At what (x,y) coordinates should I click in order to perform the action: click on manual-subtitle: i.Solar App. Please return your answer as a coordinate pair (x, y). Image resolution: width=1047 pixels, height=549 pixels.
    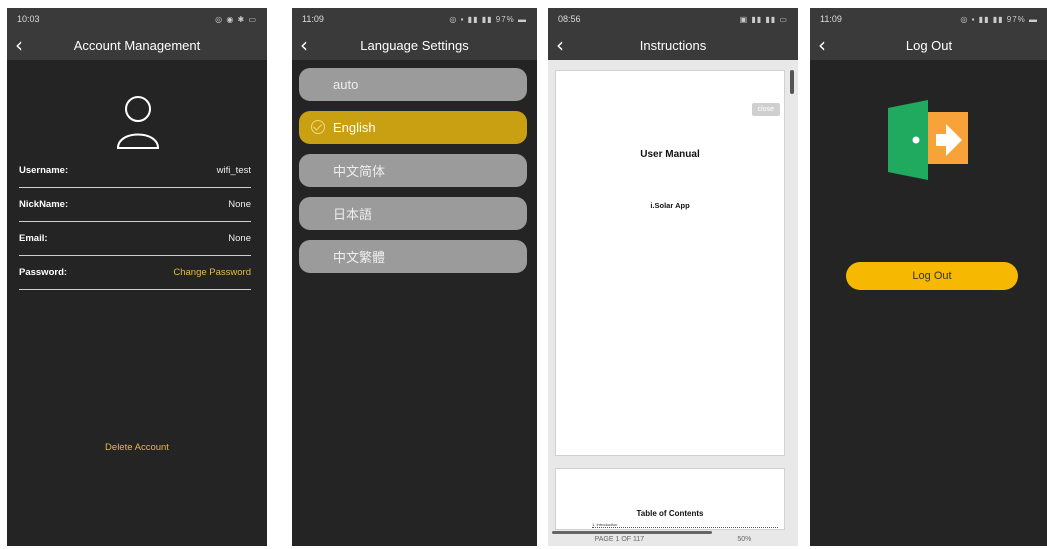
    Looking at the image, I should click on (670, 205).